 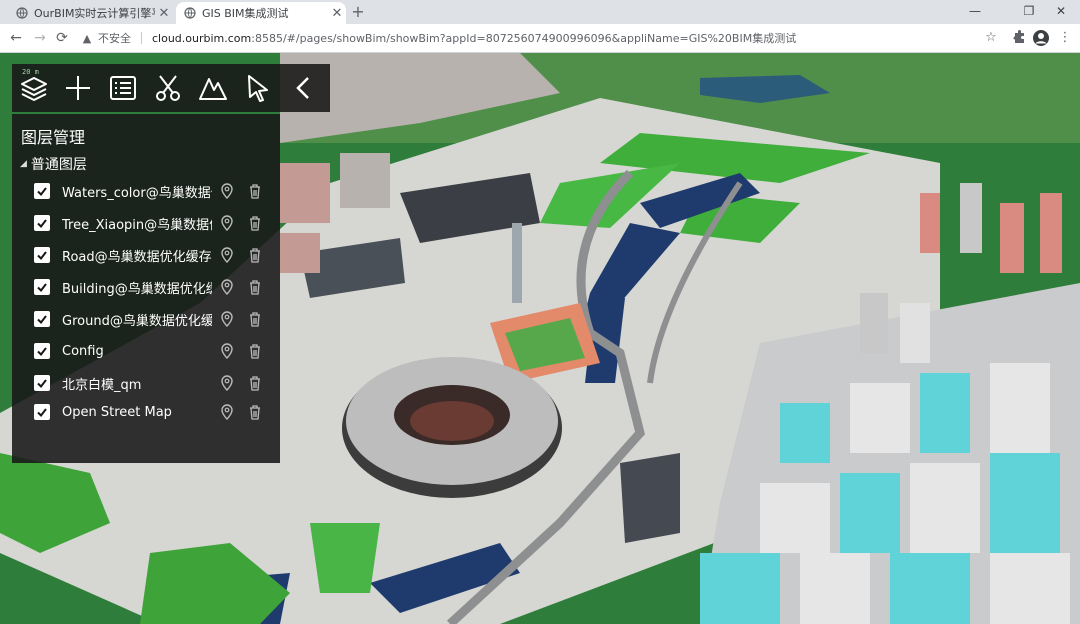 I want to click on minimize-button: —, so click(x=975, y=11).